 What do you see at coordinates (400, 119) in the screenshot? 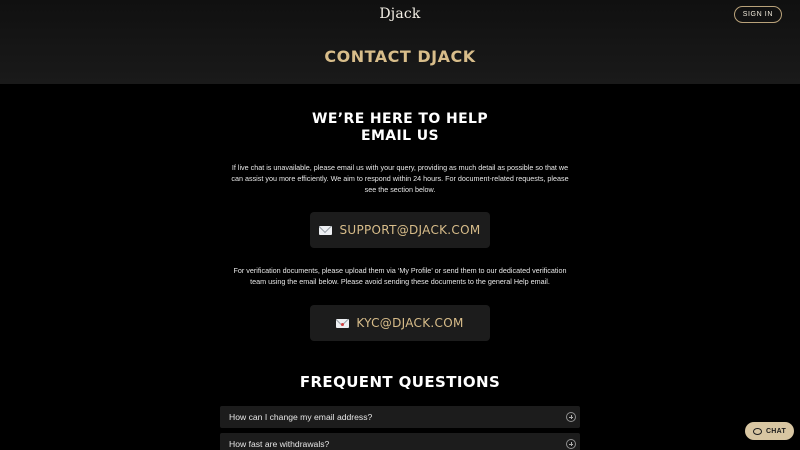
I see `help-heading: WE’RE HERE TO HELP` at bounding box center [400, 119].